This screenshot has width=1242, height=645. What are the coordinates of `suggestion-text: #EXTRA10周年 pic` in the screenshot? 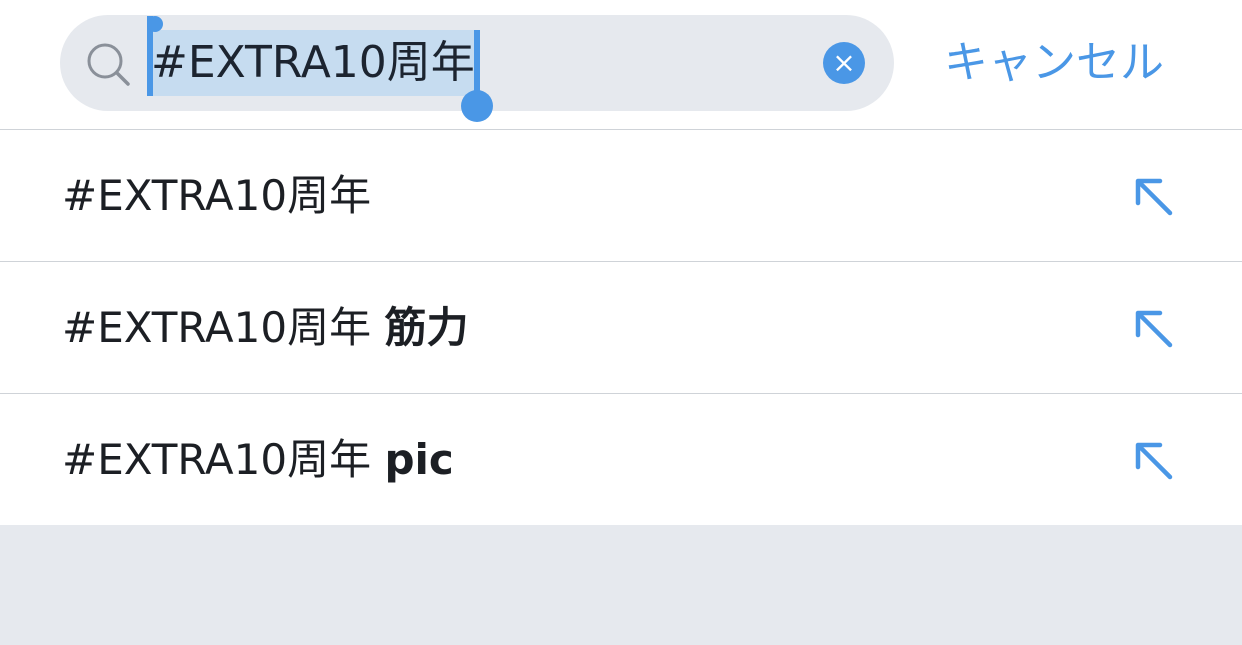 It's located at (258, 459).